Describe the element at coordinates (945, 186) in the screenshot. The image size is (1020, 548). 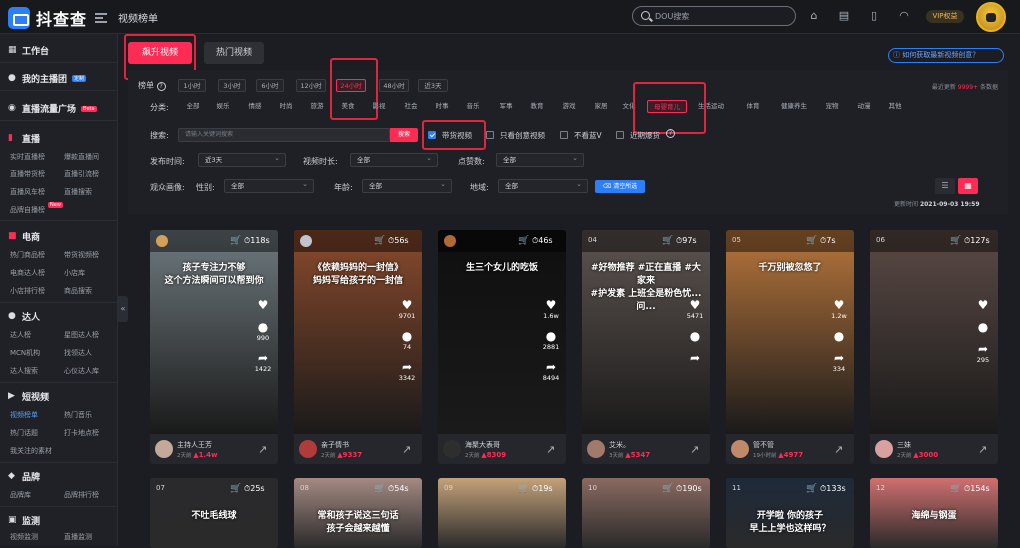
I see `list-view-button: ☰` at that location.